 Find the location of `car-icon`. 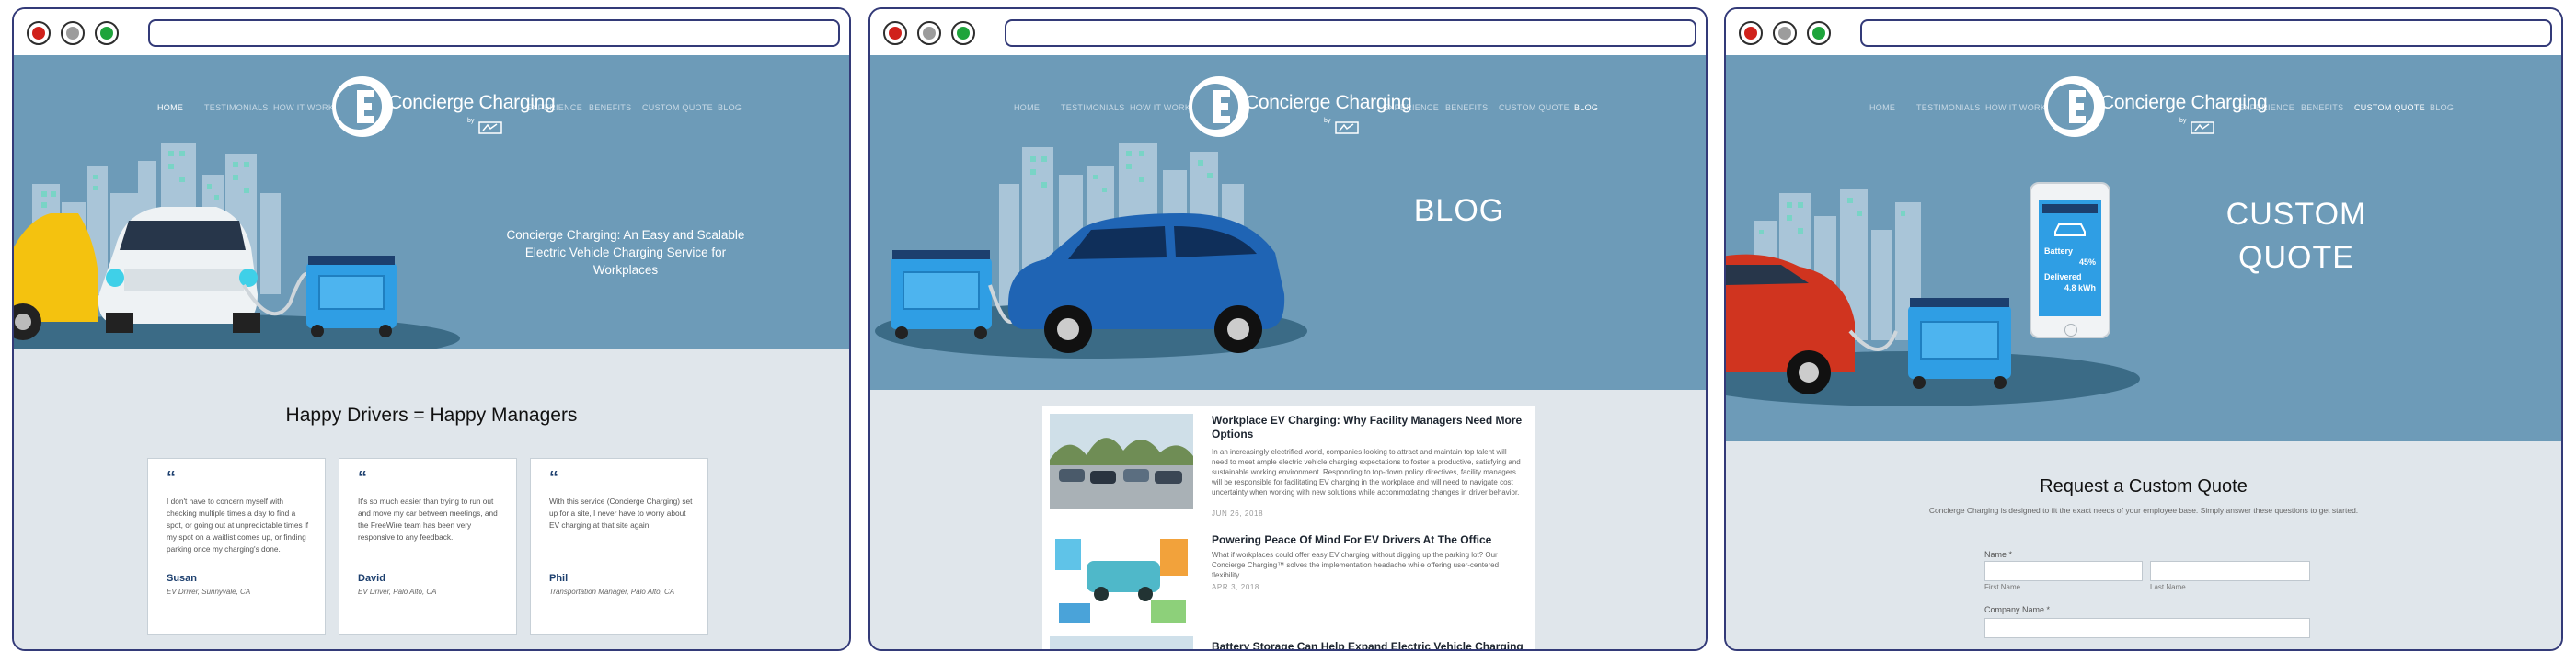

car-icon is located at coordinates (2070, 229).